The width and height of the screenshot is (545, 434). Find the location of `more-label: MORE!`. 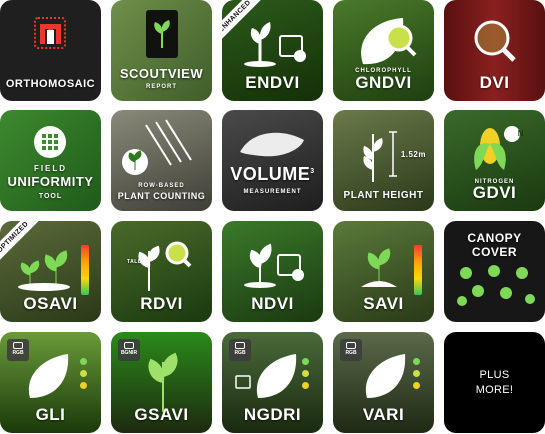

more-label: MORE! is located at coordinates (494, 389).